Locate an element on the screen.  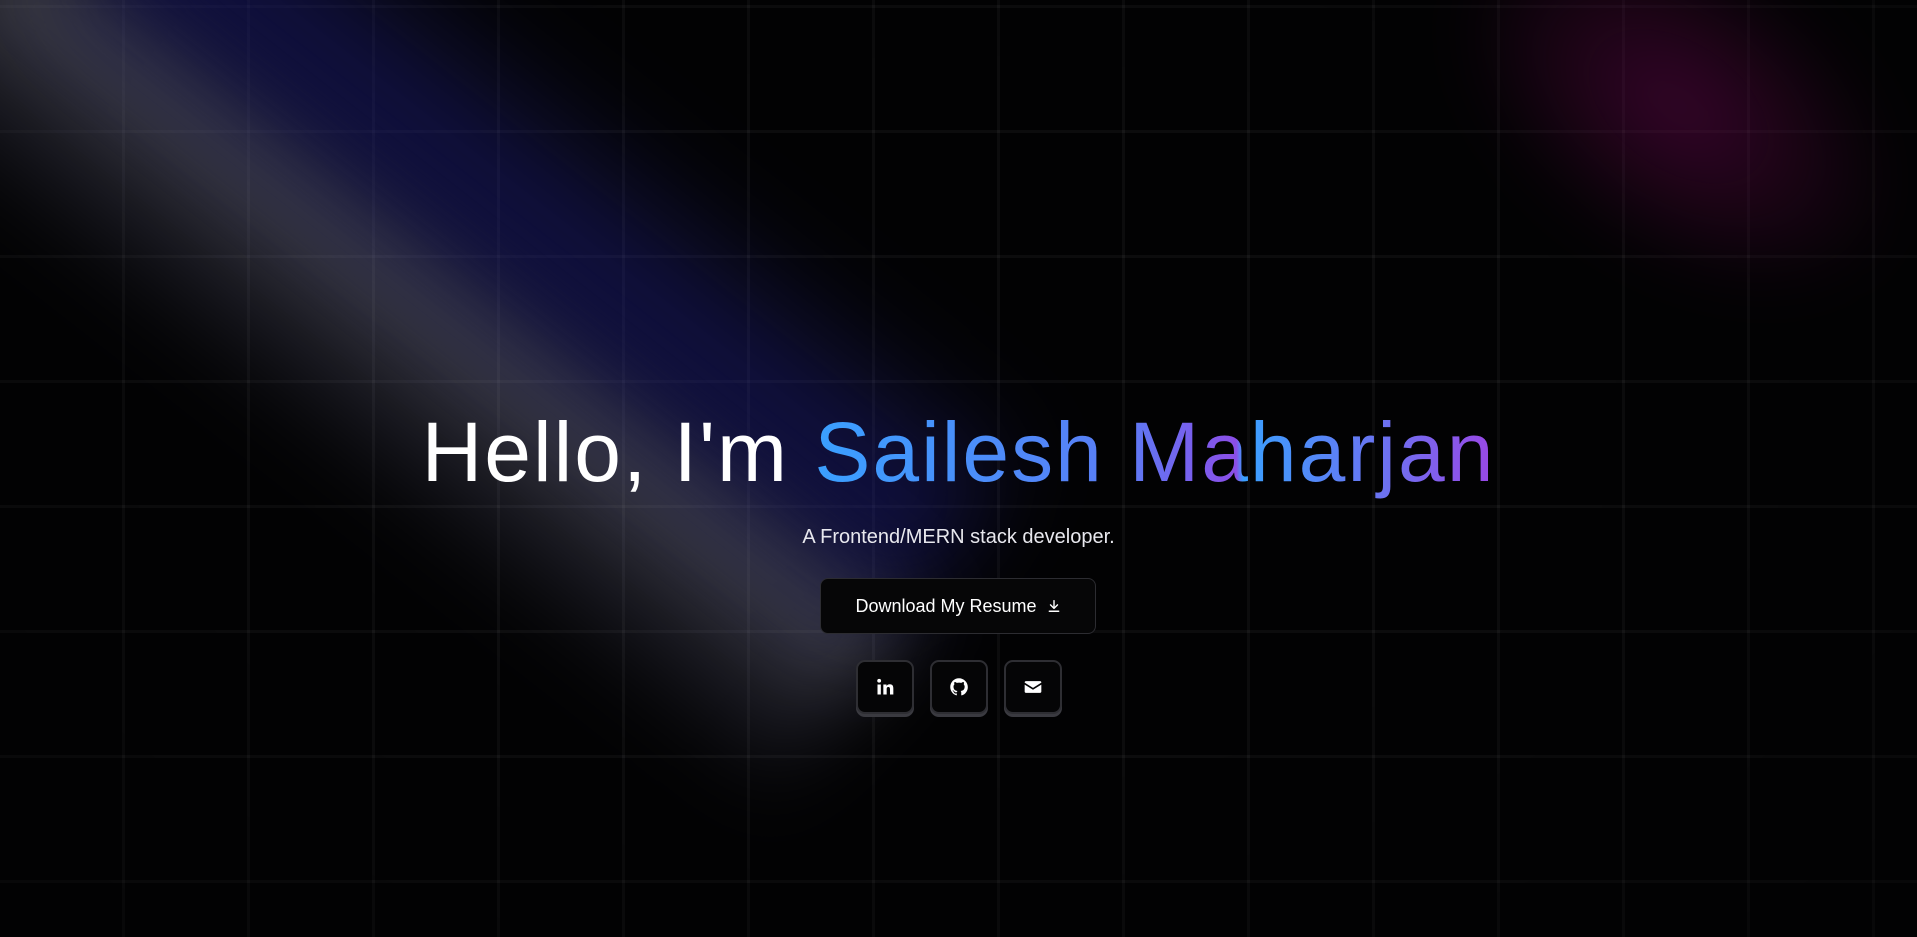
linkedin-link is located at coordinates (884, 687).